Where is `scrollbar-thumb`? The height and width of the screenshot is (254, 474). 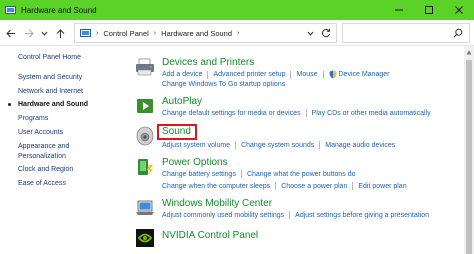 scrollbar-thumb is located at coordinates (469, 157).